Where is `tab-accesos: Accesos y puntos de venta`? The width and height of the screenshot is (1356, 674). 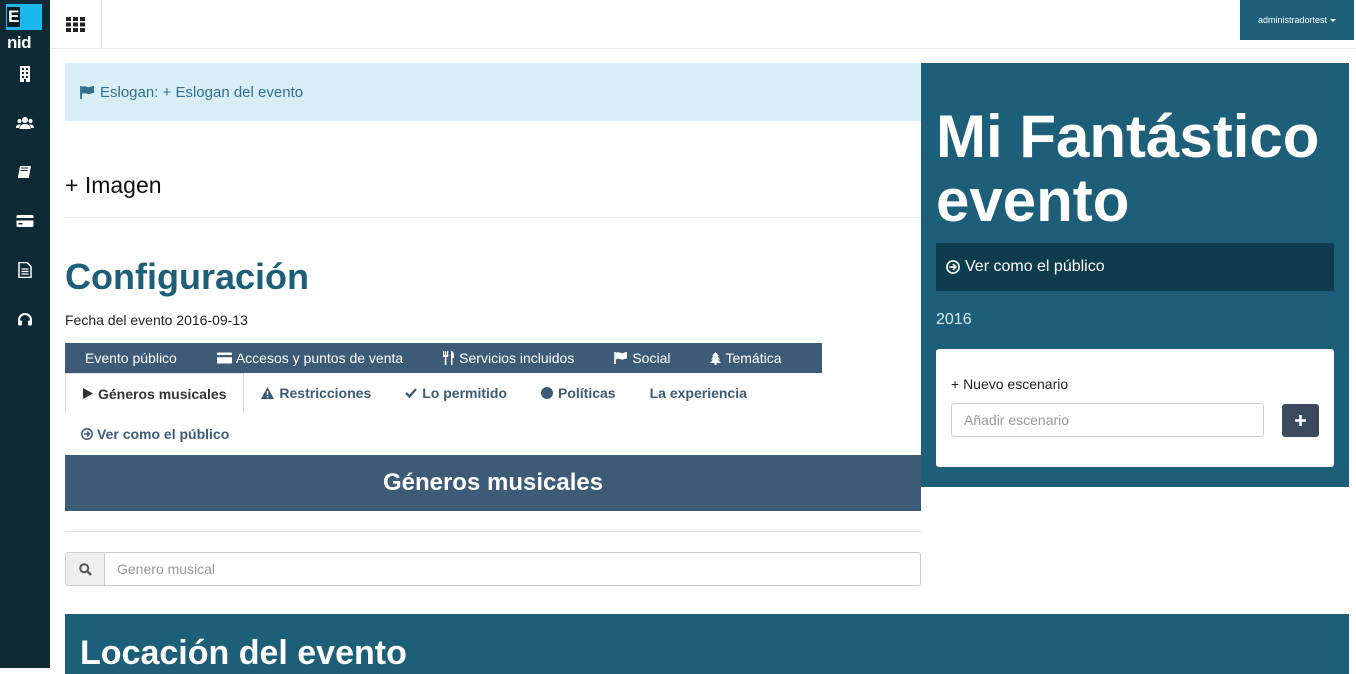
tab-accesos: Accesos y puntos de venta is located at coordinates (310, 358).